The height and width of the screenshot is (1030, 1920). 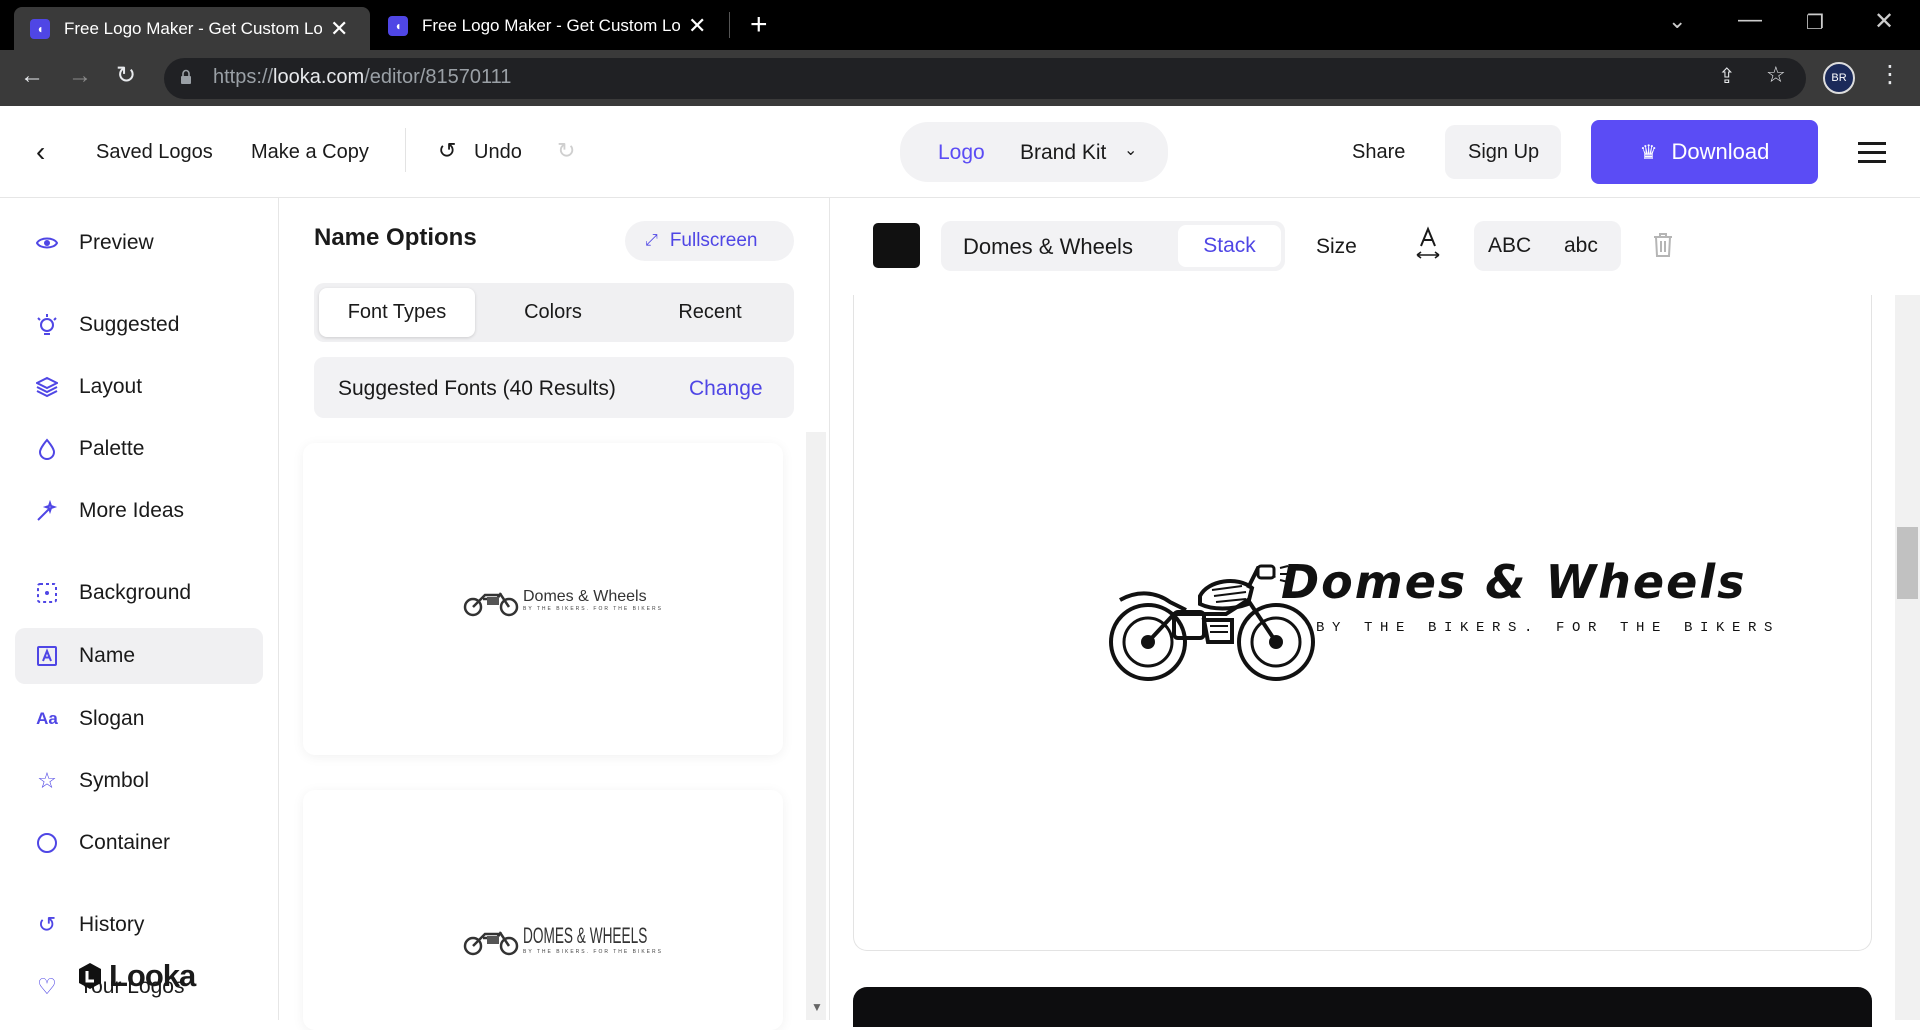 I want to click on tab-font-types: Font Types, so click(x=397, y=312).